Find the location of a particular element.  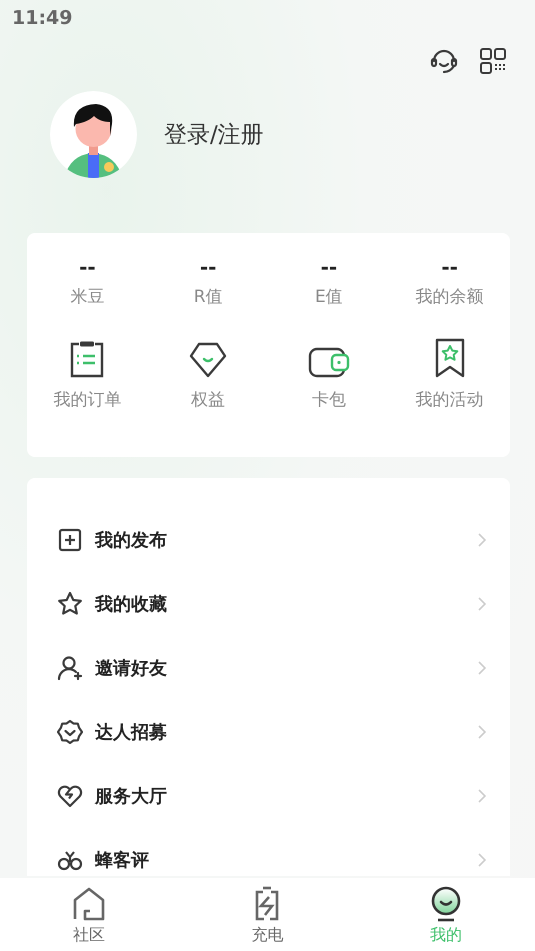

wallet-icon is located at coordinates (329, 362).